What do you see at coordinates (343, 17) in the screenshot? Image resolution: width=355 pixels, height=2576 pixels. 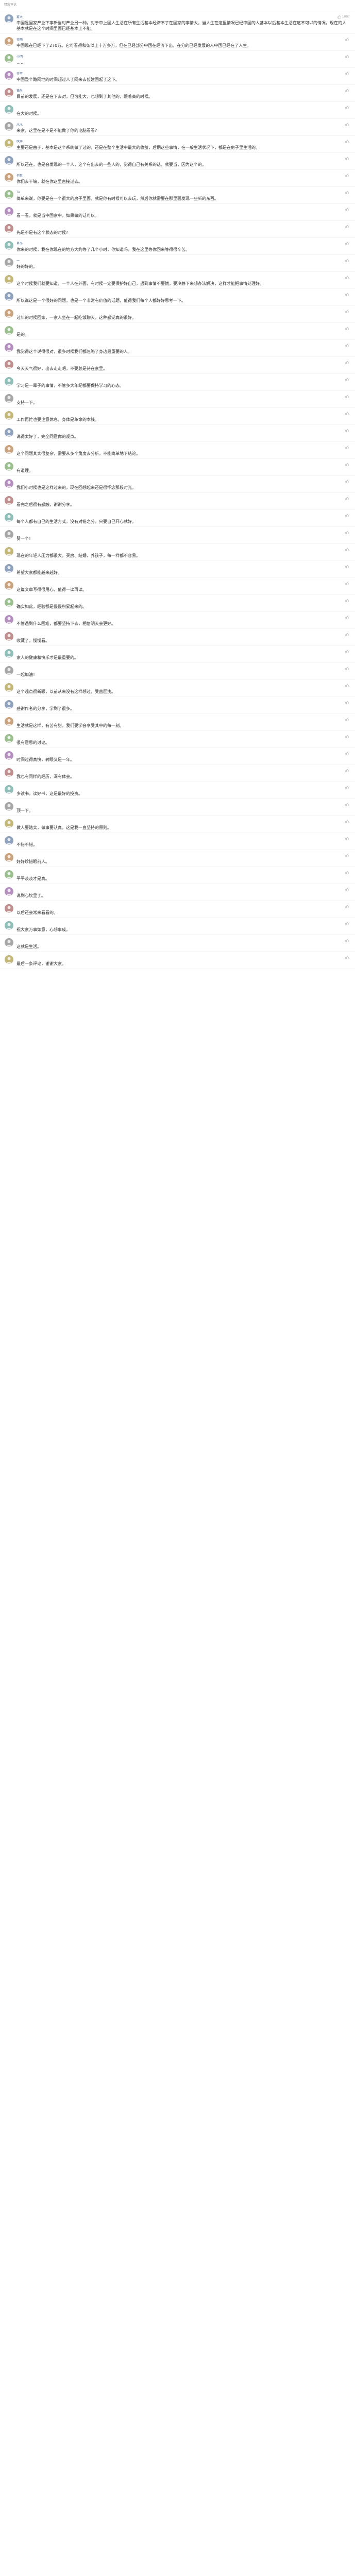 I see `like-button: 1007` at bounding box center [343, 17].